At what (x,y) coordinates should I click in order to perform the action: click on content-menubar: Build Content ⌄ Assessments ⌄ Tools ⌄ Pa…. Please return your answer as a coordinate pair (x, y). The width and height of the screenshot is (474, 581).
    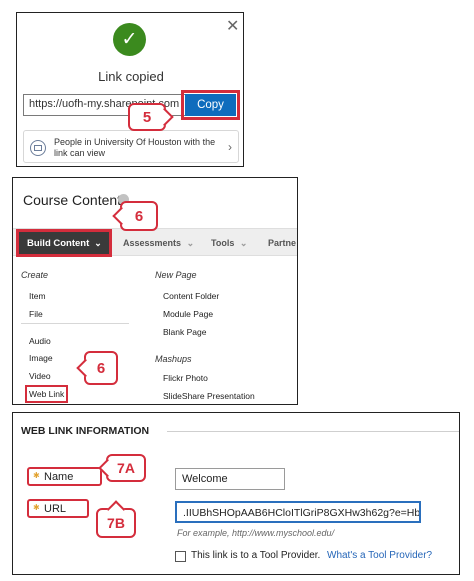
    Looking at the image, I should click on (155, 242).